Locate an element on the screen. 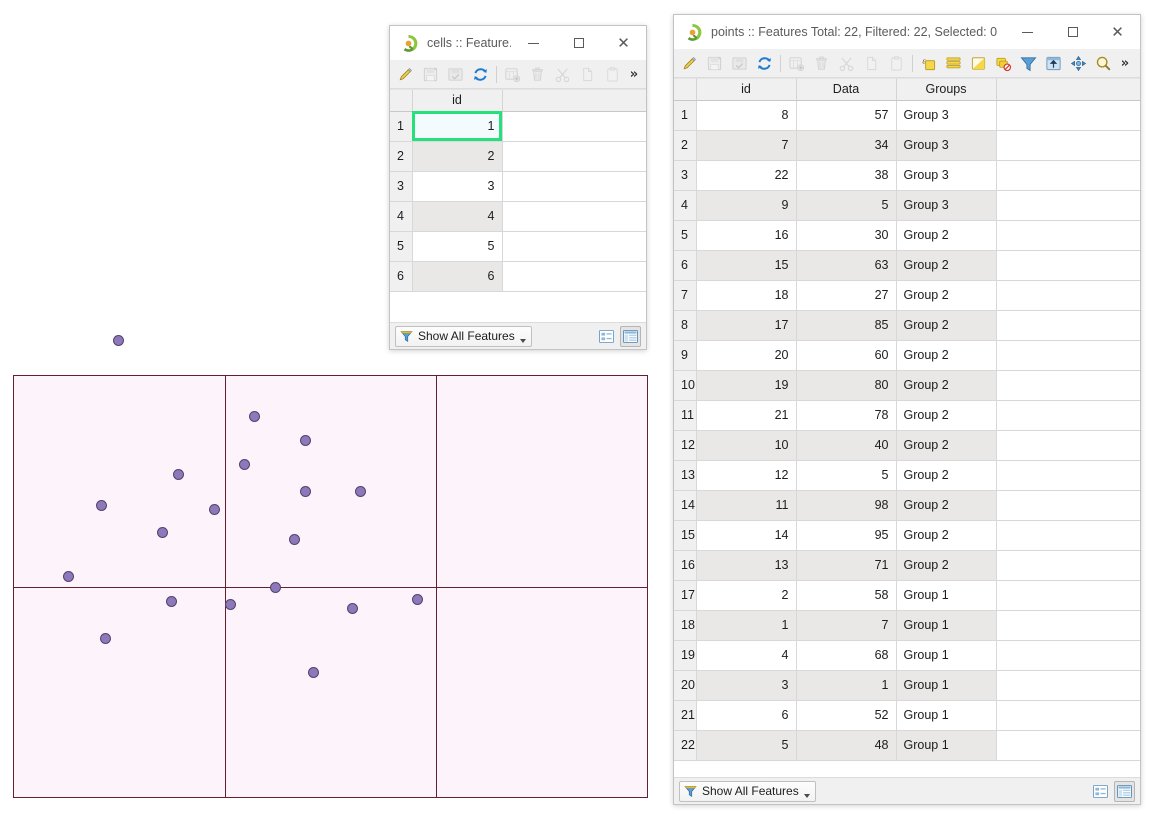 This screenshot has height=823, width=1149. cells-toolbar: » is located at coordinates (518, 74).